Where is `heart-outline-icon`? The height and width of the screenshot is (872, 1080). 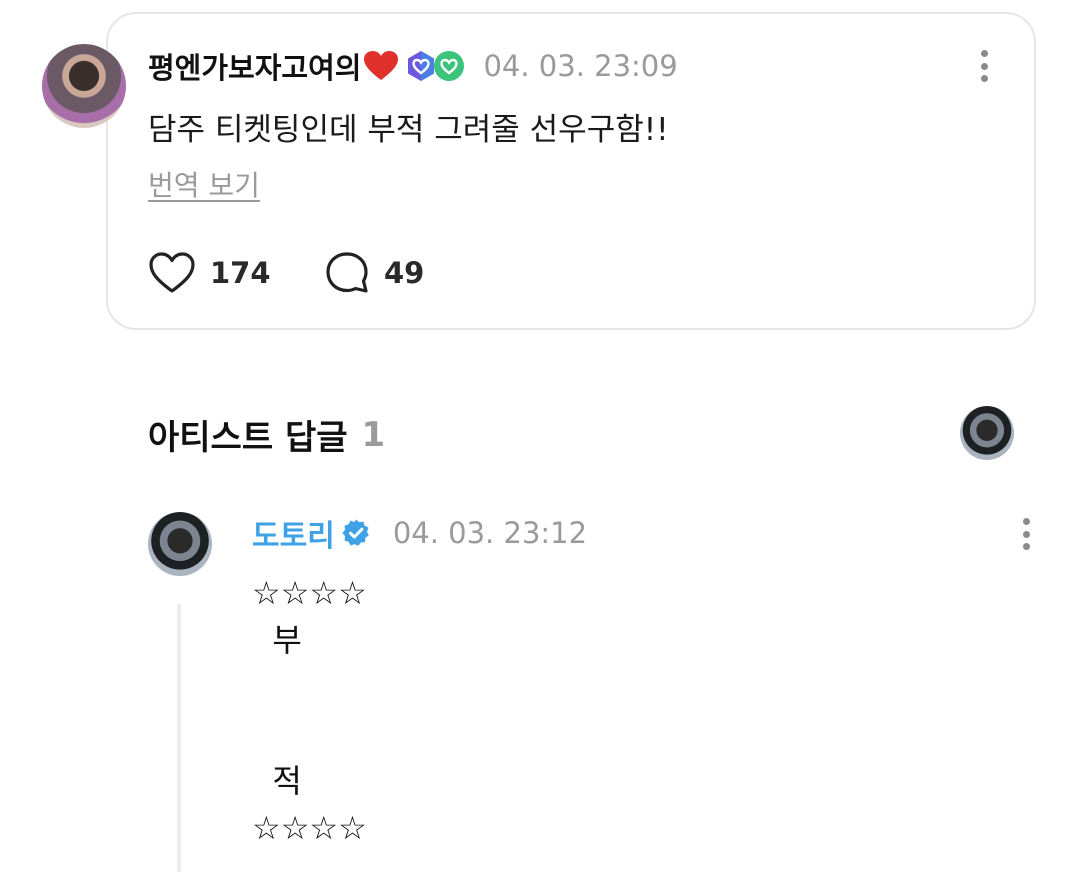
heart-outline-icon is located at coordinates (172, 272).